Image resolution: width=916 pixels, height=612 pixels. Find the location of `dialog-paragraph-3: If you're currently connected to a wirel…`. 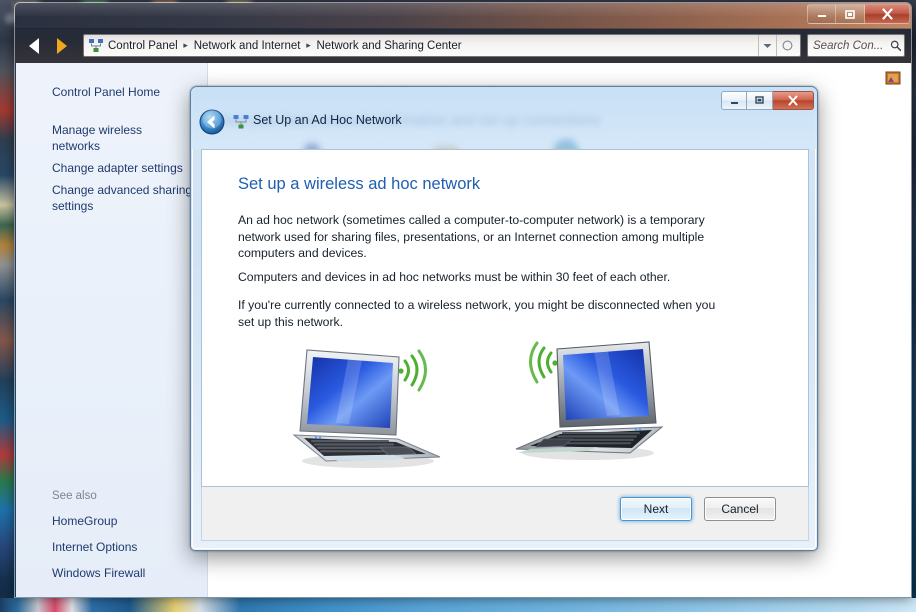

dialog-paragraph-3: If you're currently connected to a wirel… is located at coordinates (477, 313).